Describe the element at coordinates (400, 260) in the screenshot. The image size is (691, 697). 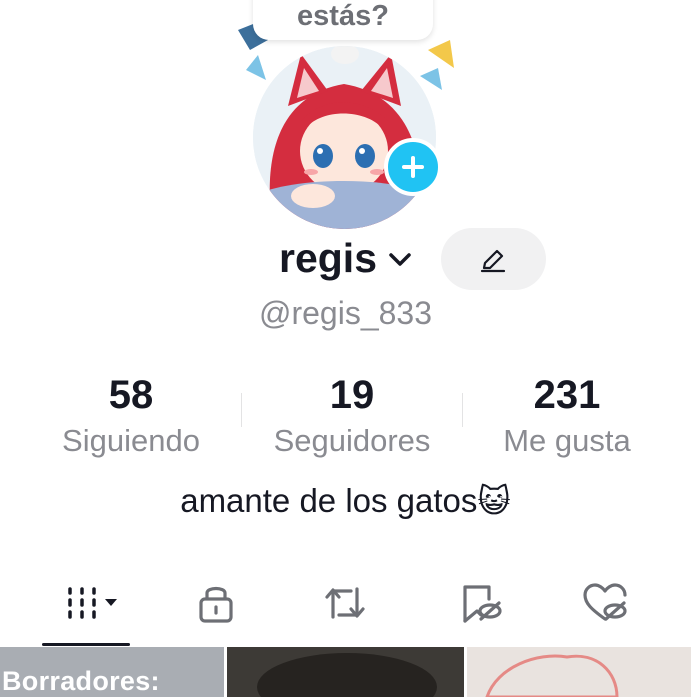
I see `chevron-down-icon` at that location.